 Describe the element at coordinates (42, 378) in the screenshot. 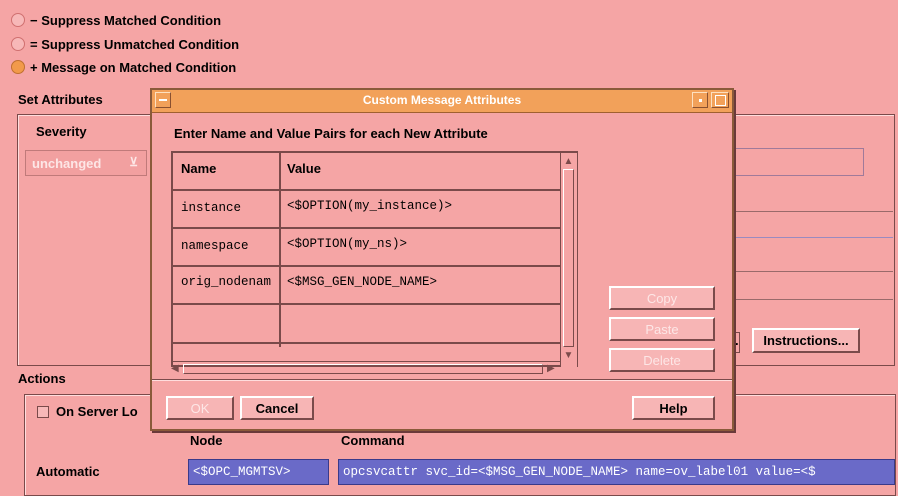

I see `actions-heading: Actions` at that location.